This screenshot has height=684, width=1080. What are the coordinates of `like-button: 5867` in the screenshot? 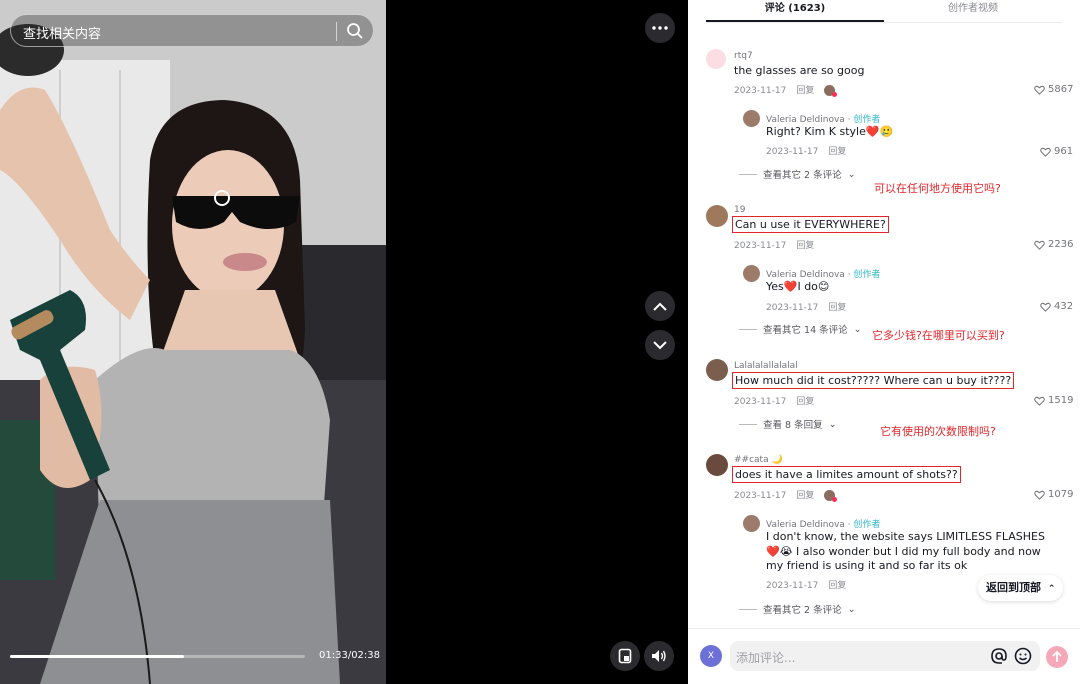 It's located at (1053, 89).